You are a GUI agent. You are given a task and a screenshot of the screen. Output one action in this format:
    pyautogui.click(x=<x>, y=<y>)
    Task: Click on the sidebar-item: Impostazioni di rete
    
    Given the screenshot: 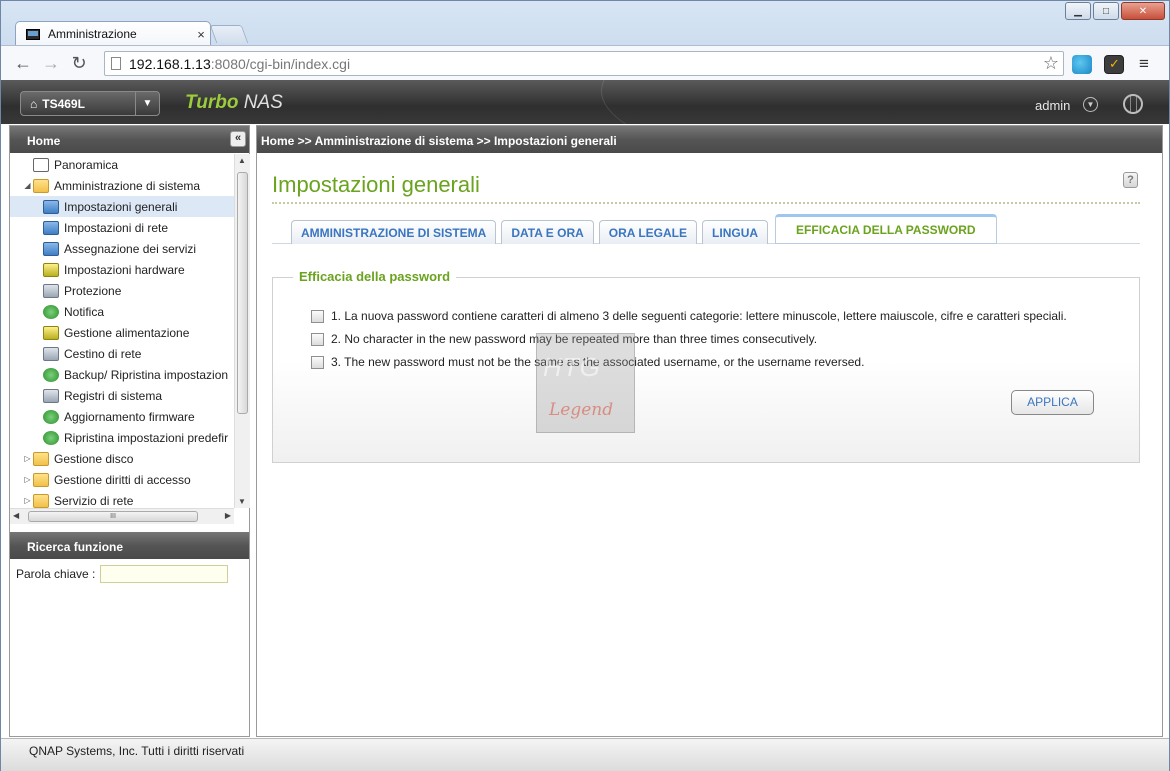 What is the action you would take?
    pyautogui.click(x=122, y=227)
    